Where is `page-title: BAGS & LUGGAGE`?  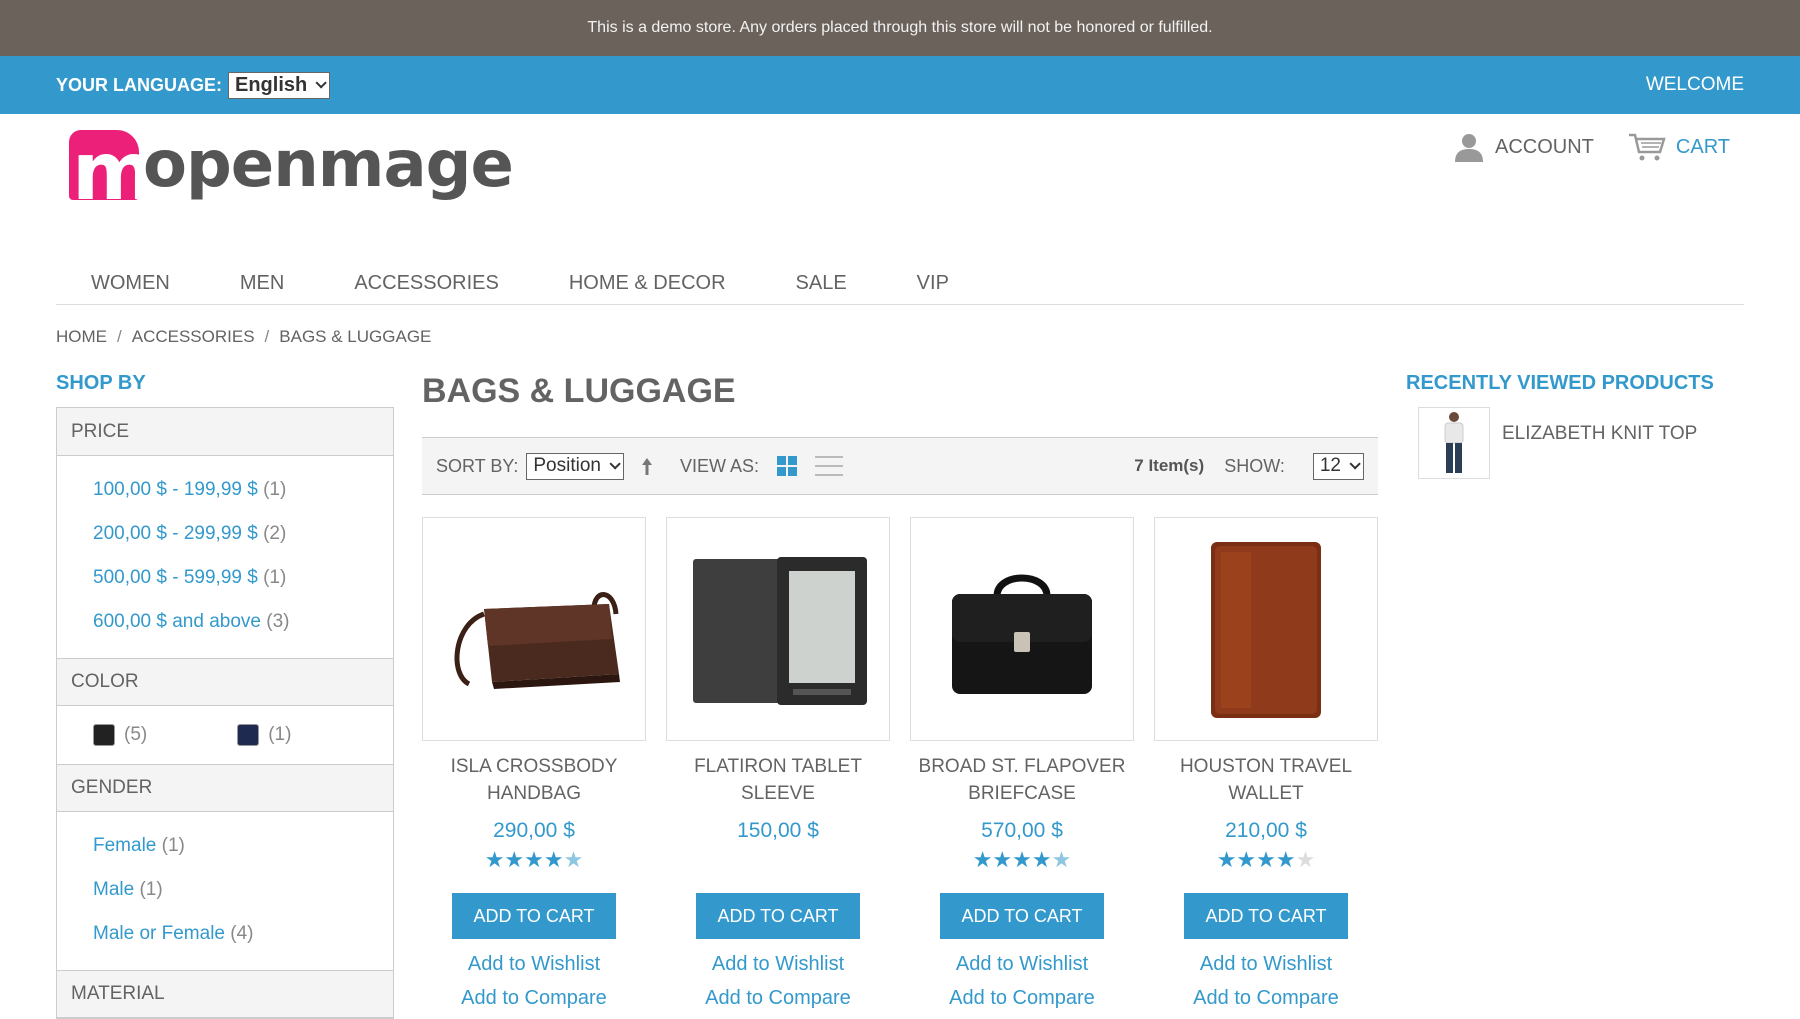 page-title: BAGS & LUGGAGE is located at coordinates (579, 391).